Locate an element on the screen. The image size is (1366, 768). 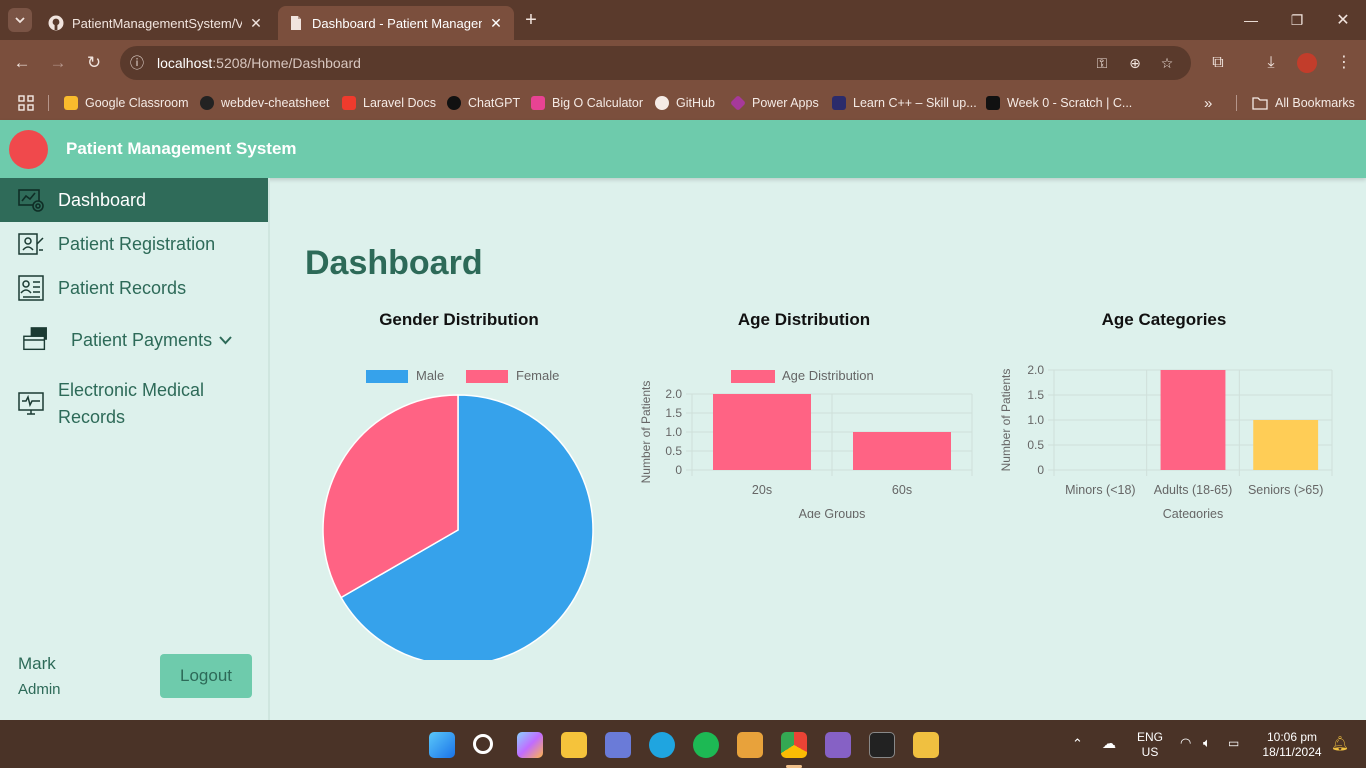
emr-monitor-icon is located at coordinates (31, 403).